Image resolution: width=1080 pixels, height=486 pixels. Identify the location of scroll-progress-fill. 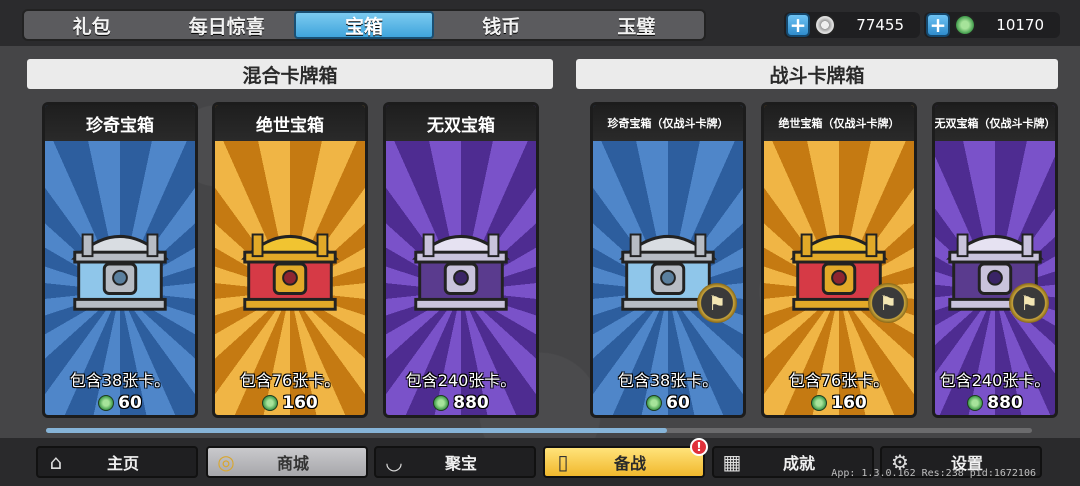
(357, 430).